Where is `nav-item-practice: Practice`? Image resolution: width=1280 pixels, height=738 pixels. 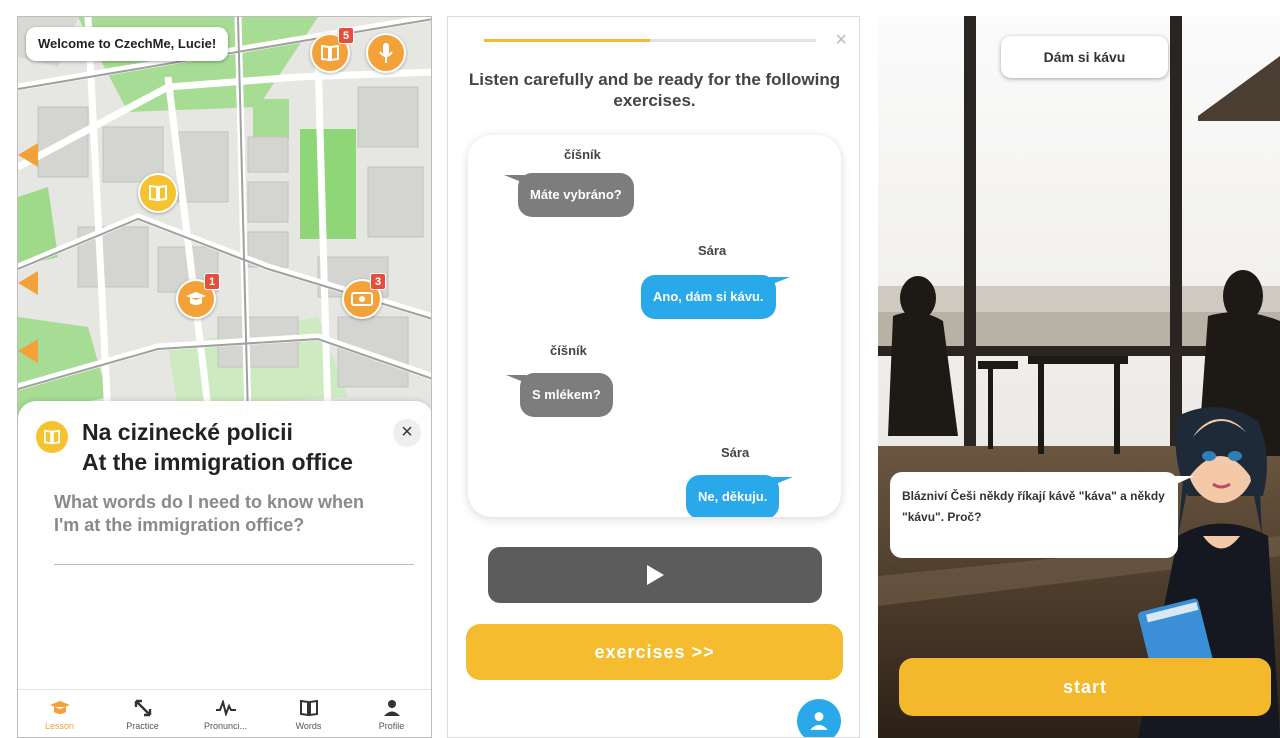
nav-item-practice: Practice is located at coordinates (142, 713).